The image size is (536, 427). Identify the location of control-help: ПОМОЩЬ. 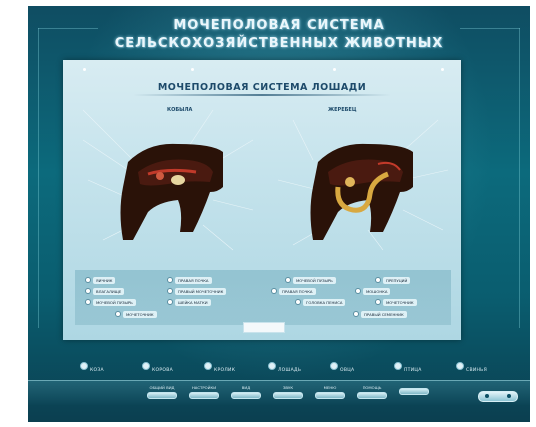
(372, 392).